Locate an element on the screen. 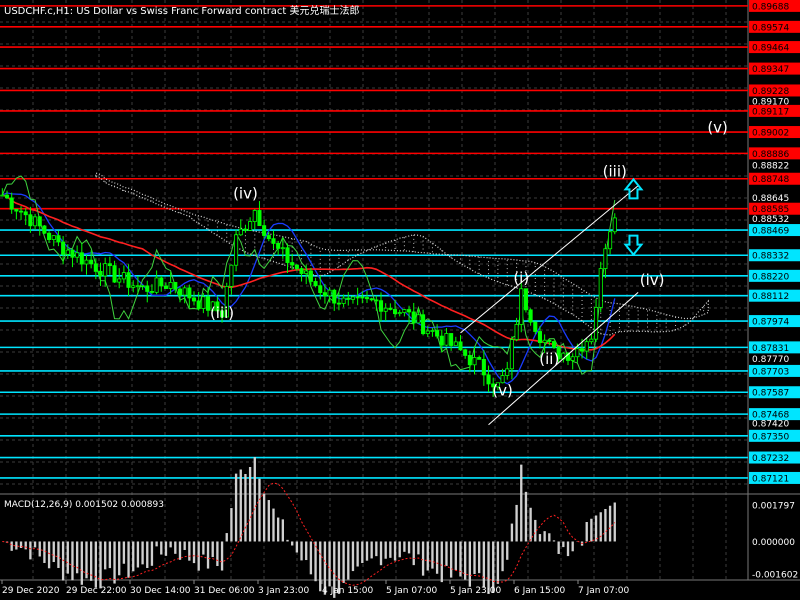  macd-tick-label: 0.001797 is located at coordinates (773, 507).